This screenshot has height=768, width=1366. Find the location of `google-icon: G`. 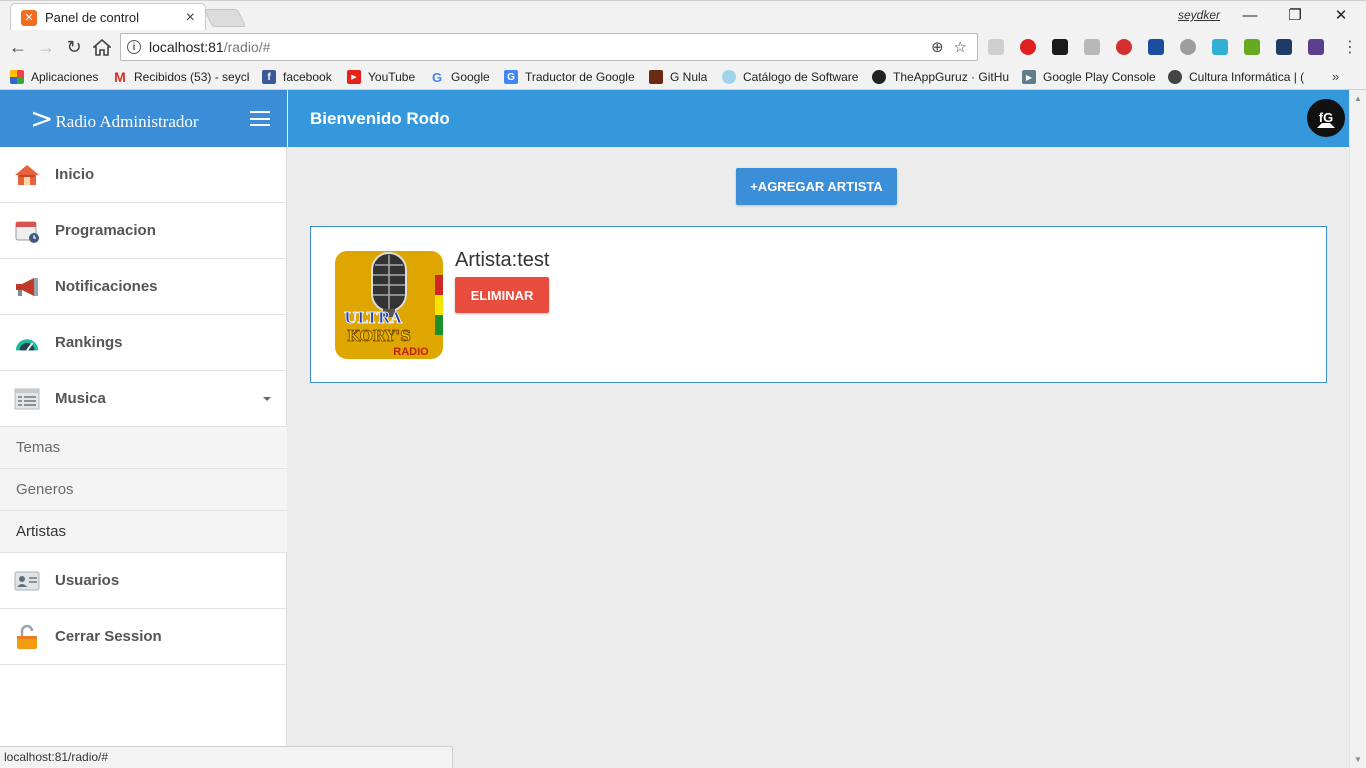

google-icon: G is located at coordinates (437, 77).